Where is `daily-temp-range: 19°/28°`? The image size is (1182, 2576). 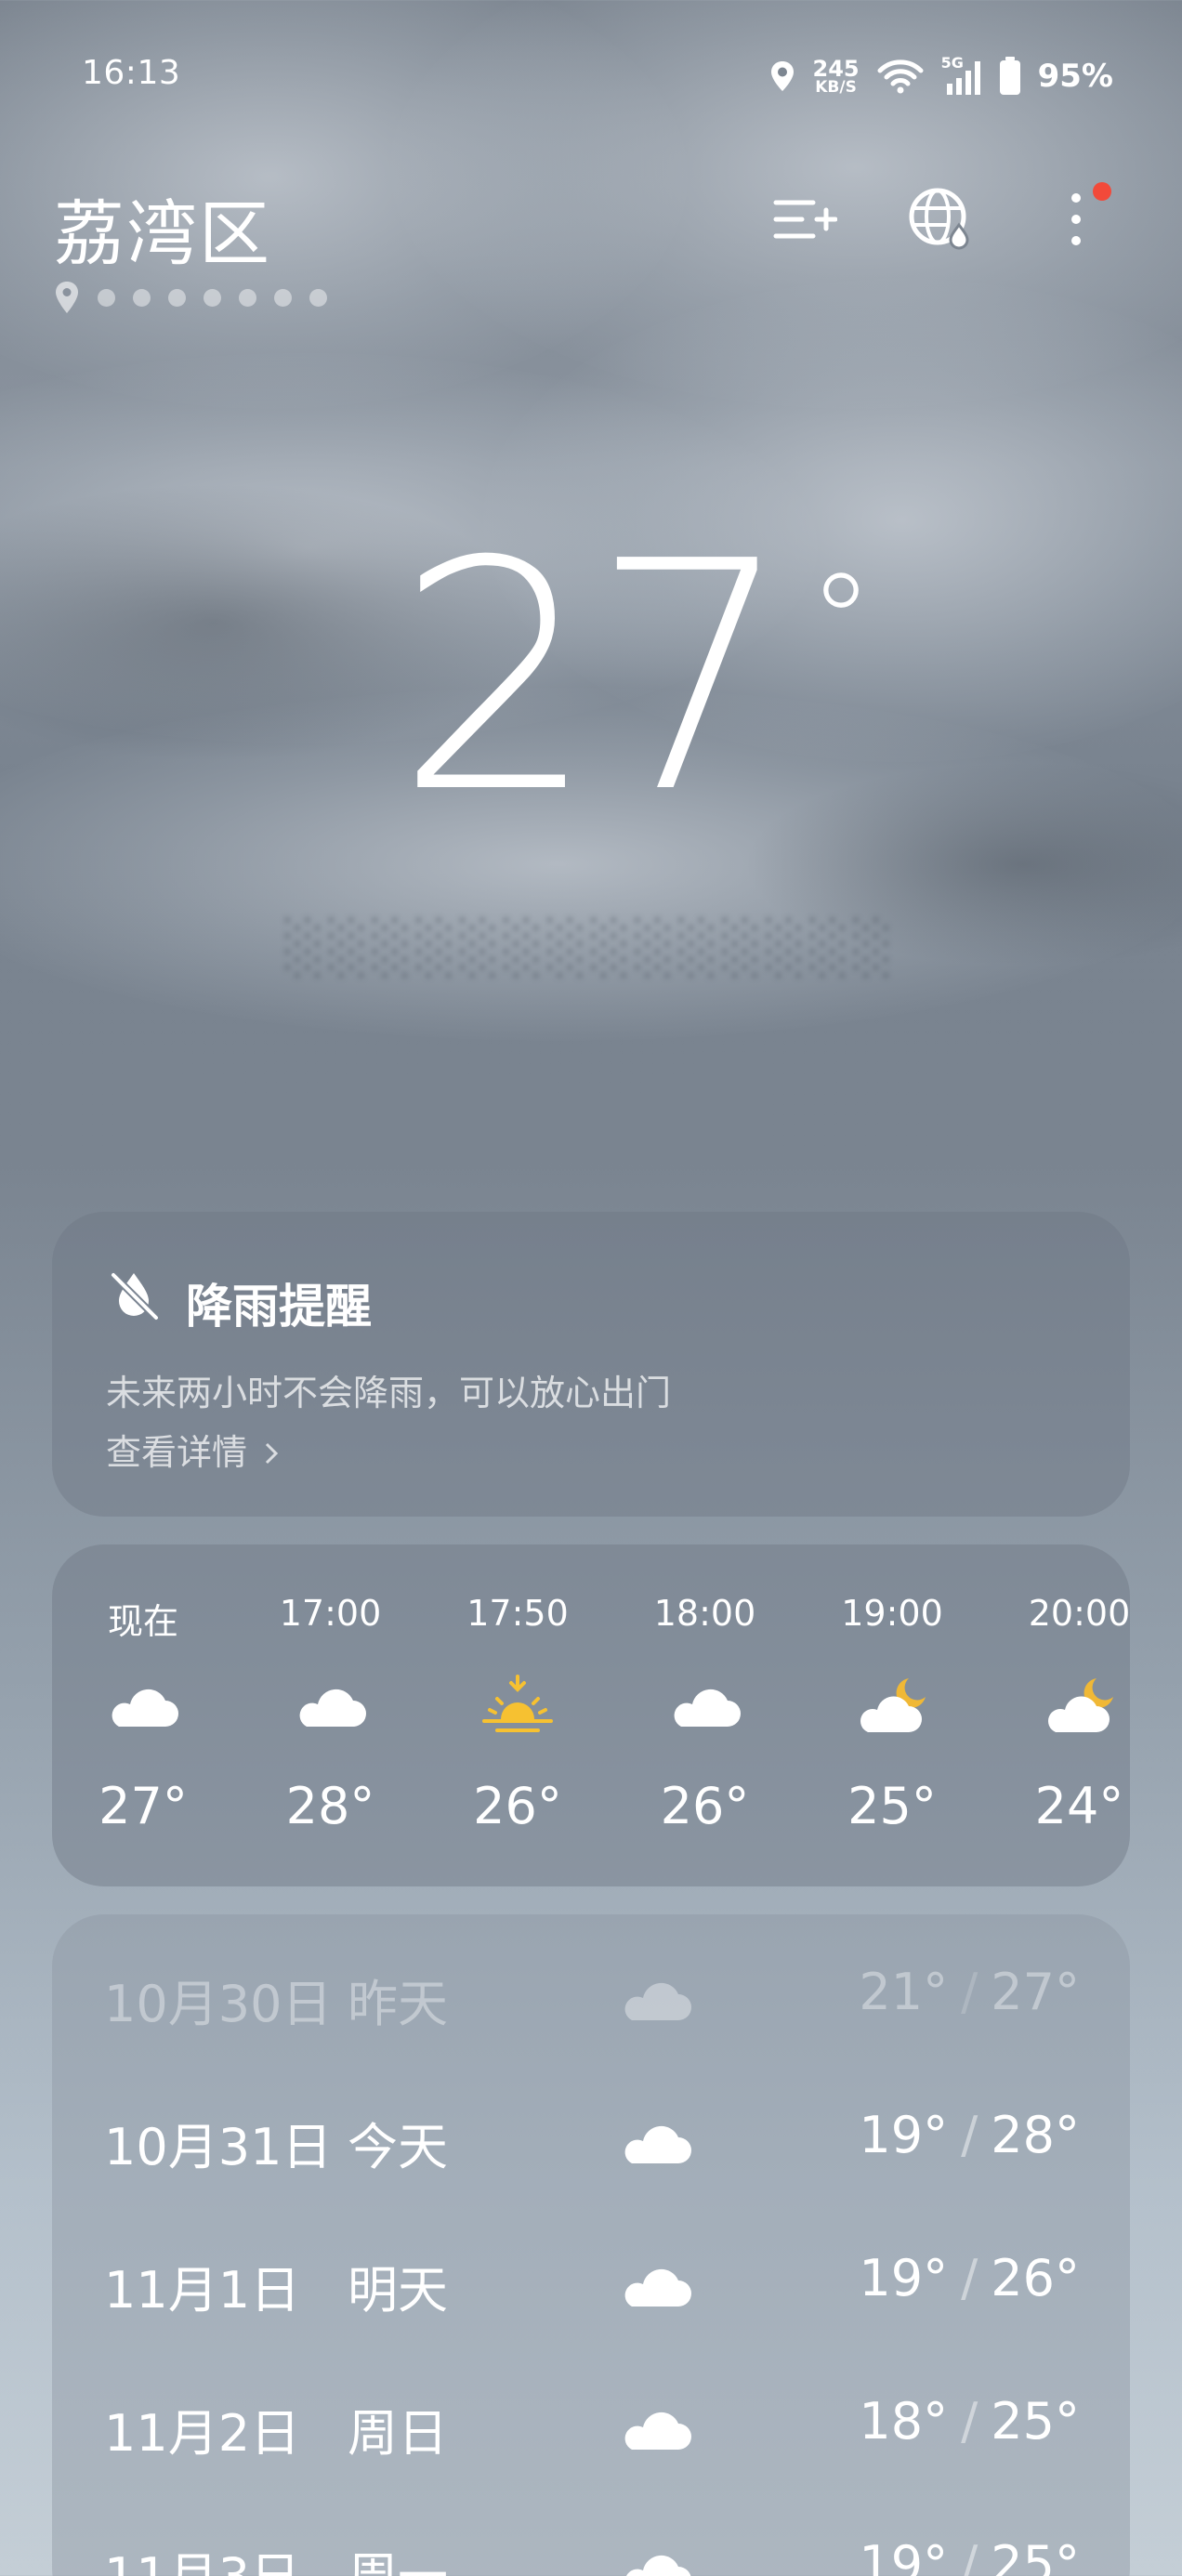
daily-temp-range: 19°/28° is located at coordinates (969, 2135).